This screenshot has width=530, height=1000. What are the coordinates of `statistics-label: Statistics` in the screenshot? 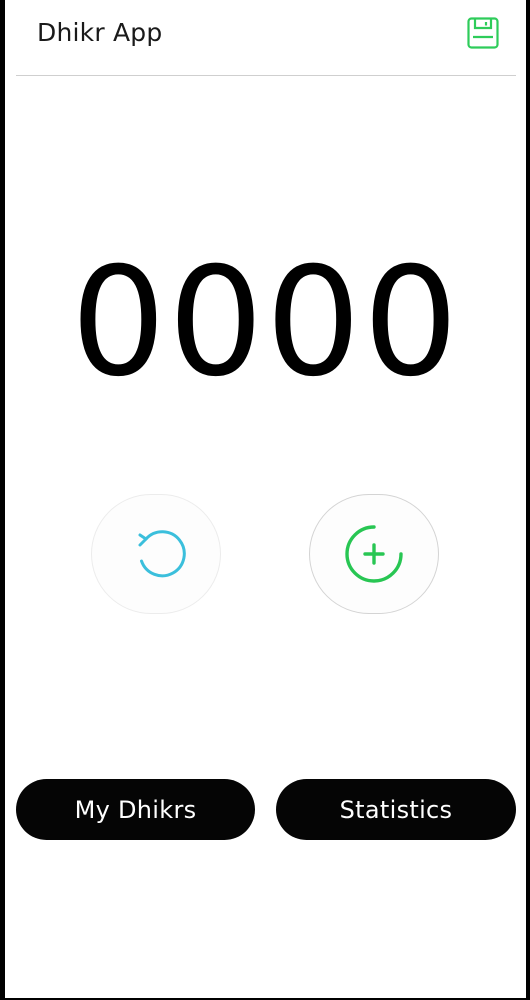 It's located at (396, 809).